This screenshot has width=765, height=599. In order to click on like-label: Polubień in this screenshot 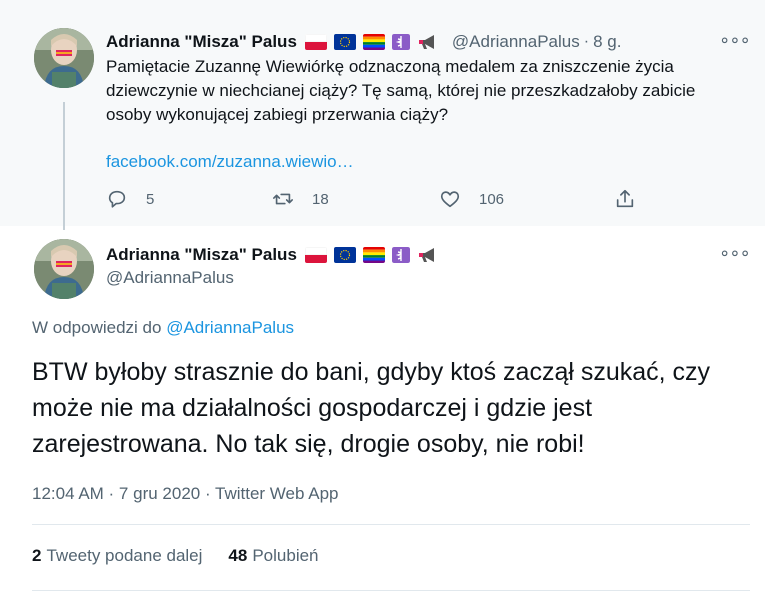, I will do `click(285, 555)`.